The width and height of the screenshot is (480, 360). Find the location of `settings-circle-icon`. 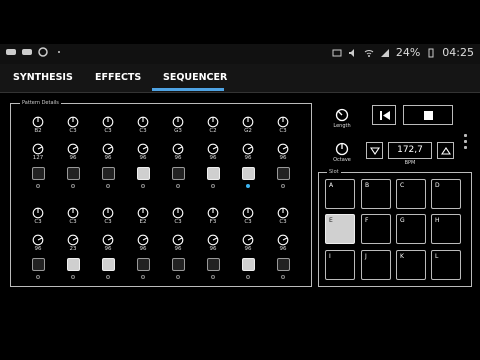

settings-circle-icon is located at coordinates (43, 52).